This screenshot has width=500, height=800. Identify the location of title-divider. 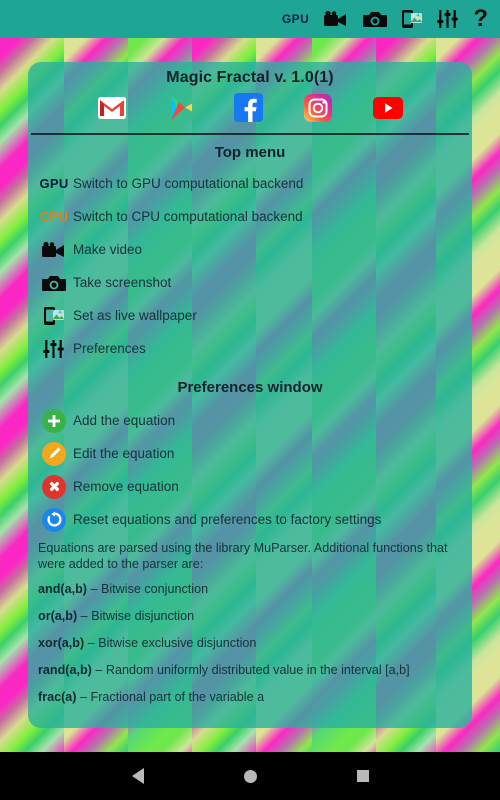
(250, 134).